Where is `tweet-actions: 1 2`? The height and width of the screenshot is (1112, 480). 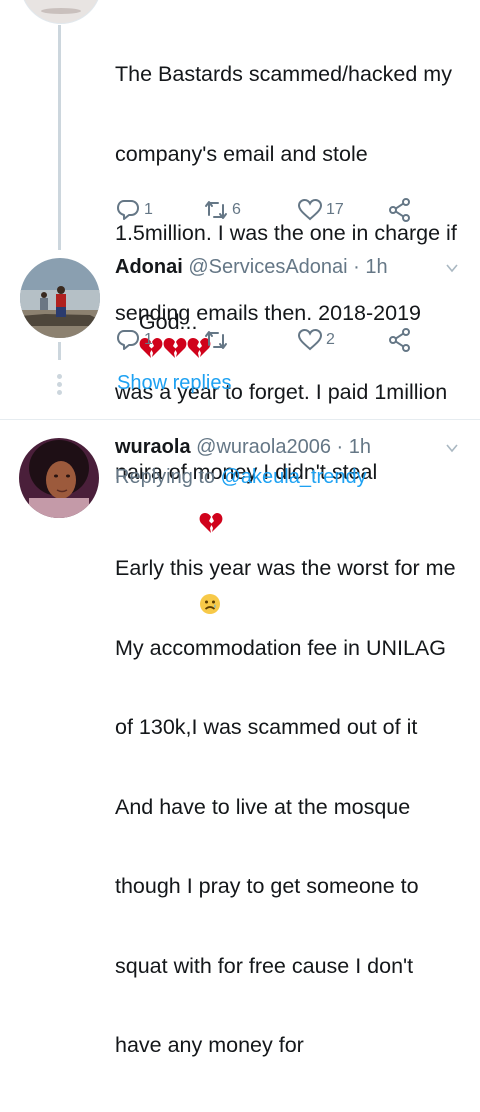 tweet-actions: 1 2 is located at coordinates (265, 340).